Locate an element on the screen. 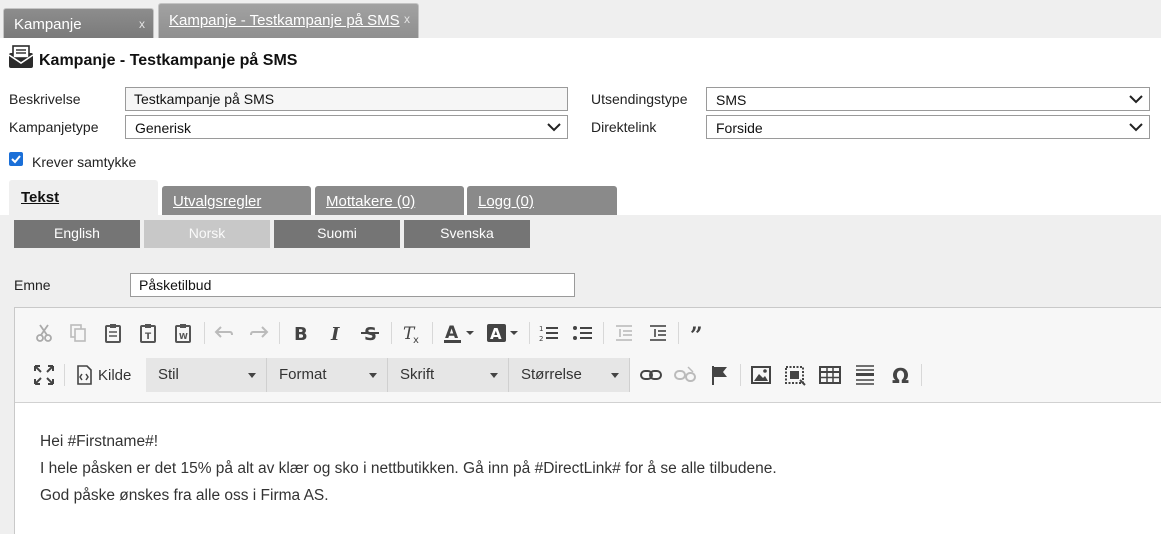 The width and height of the screenshot is (1161, 534). combo-label: Størrelse is located at coordinates (551, 374).